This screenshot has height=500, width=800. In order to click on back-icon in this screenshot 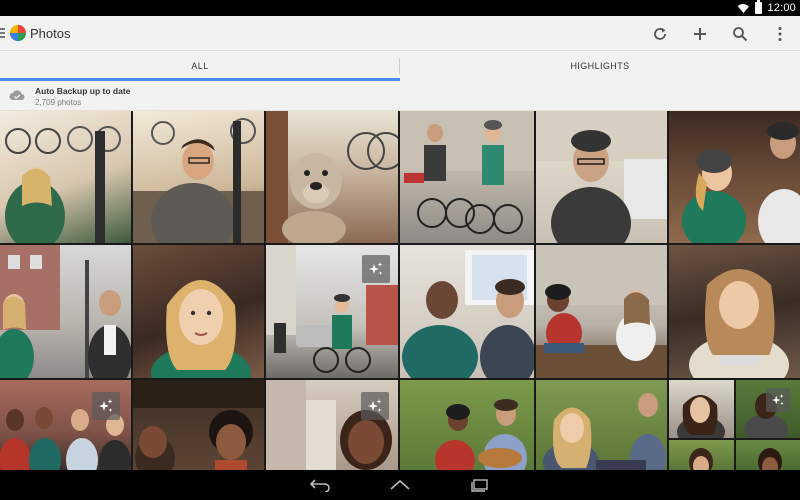, I will do `click(319, 485)`.